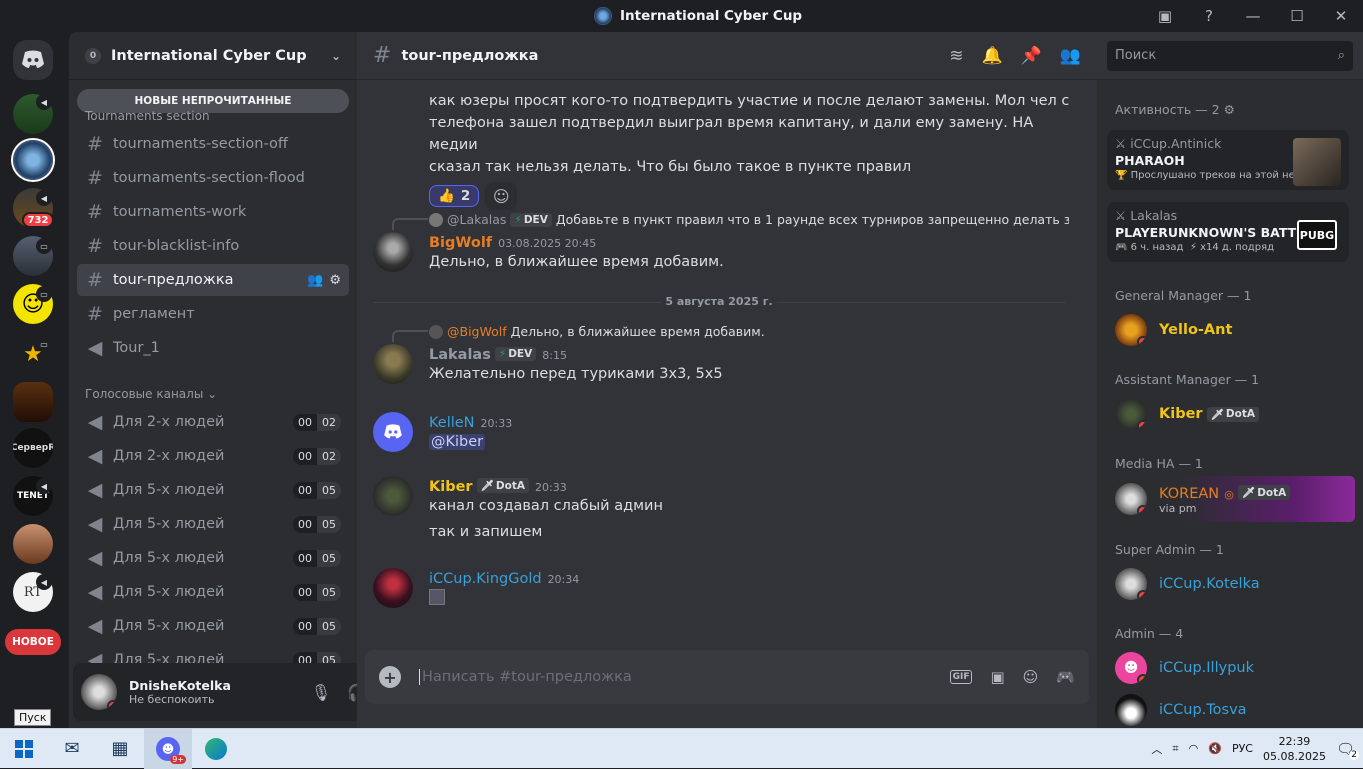 The image size is (1363, 769). I want to click on channel-header: # tour-предложка ≋ 🔔 📌 👥, so click(727, 56).